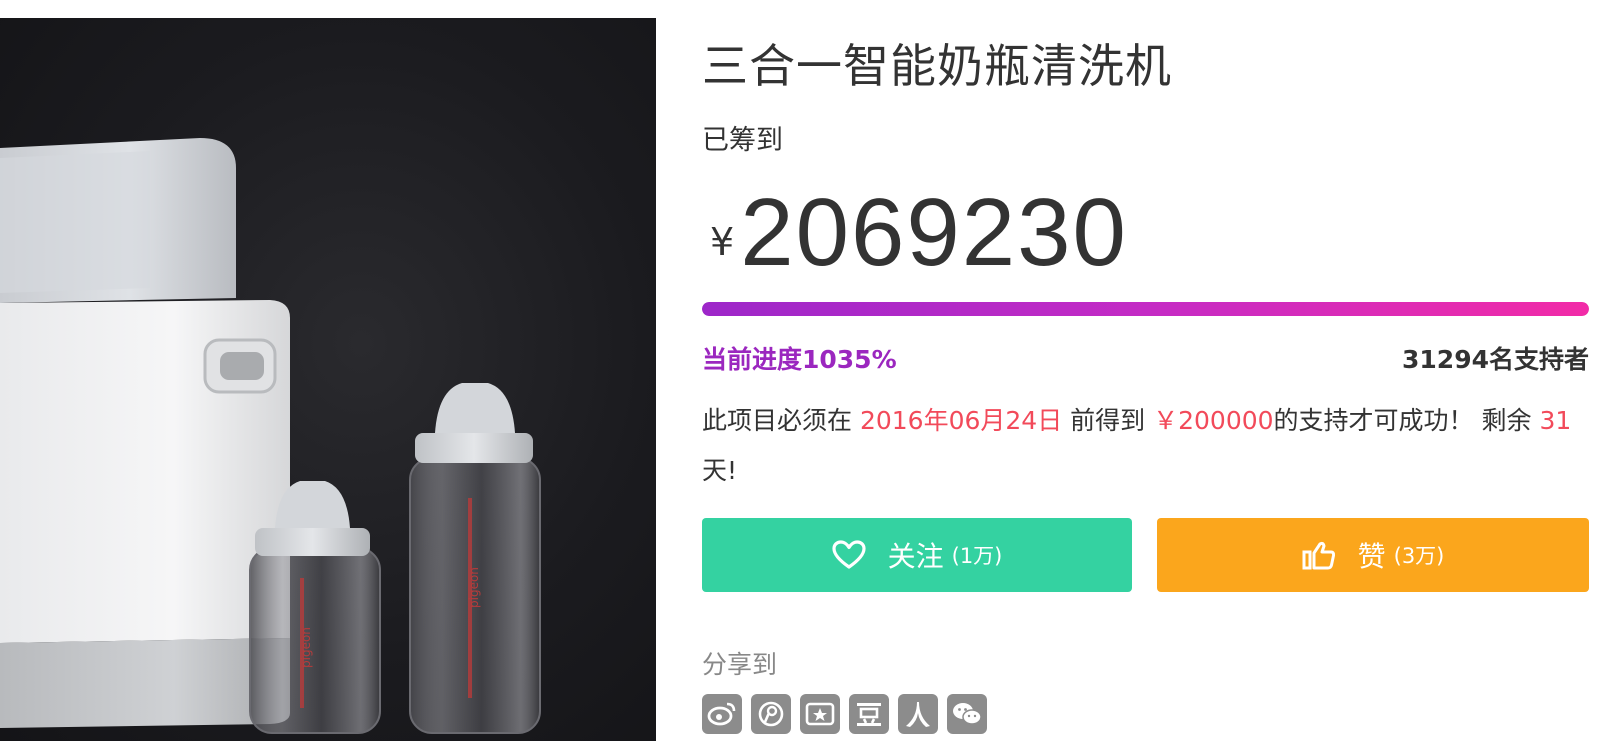 The width and height of the screenshot is (1619, 741). I want to click on raised-value: 2069230, so click(934, 232).